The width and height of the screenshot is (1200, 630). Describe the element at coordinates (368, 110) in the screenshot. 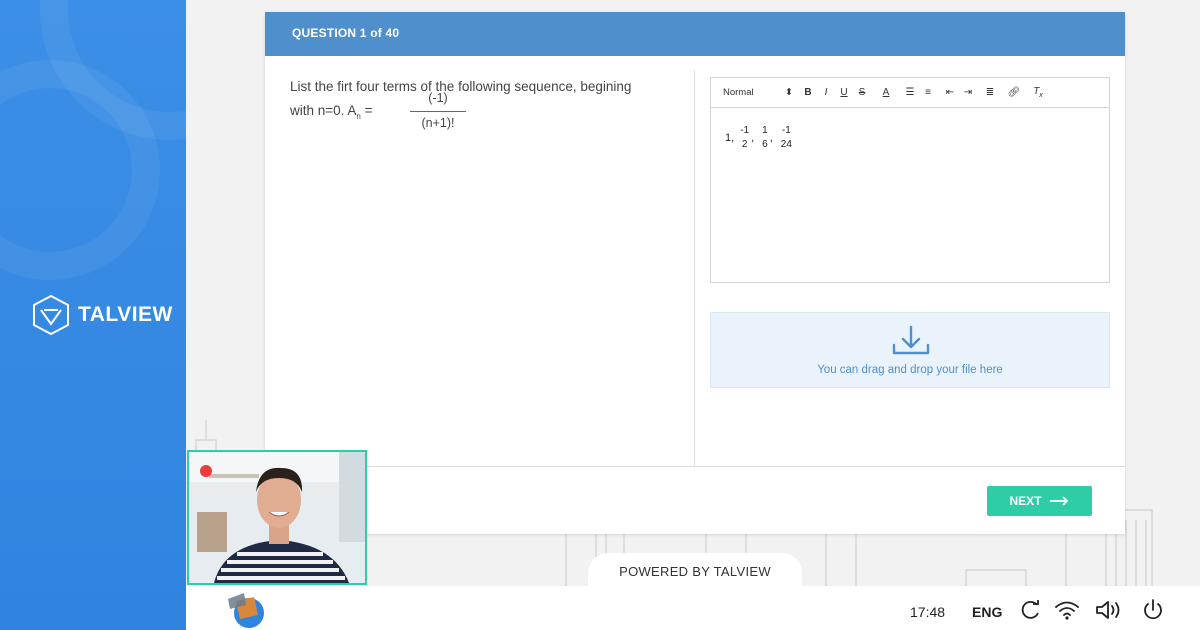

I see `formula-equals: =` at that location.